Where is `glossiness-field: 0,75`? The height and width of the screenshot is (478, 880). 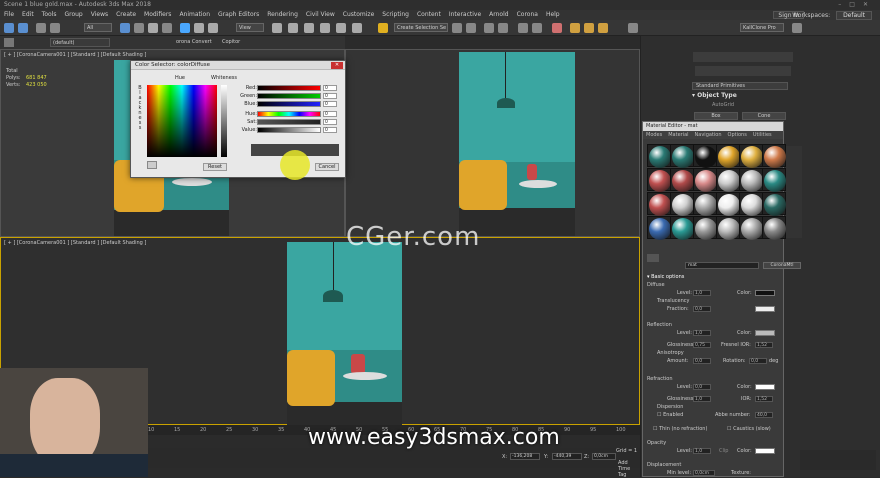
glossiness-field: 0,75 is located at coordinates (702, 345).